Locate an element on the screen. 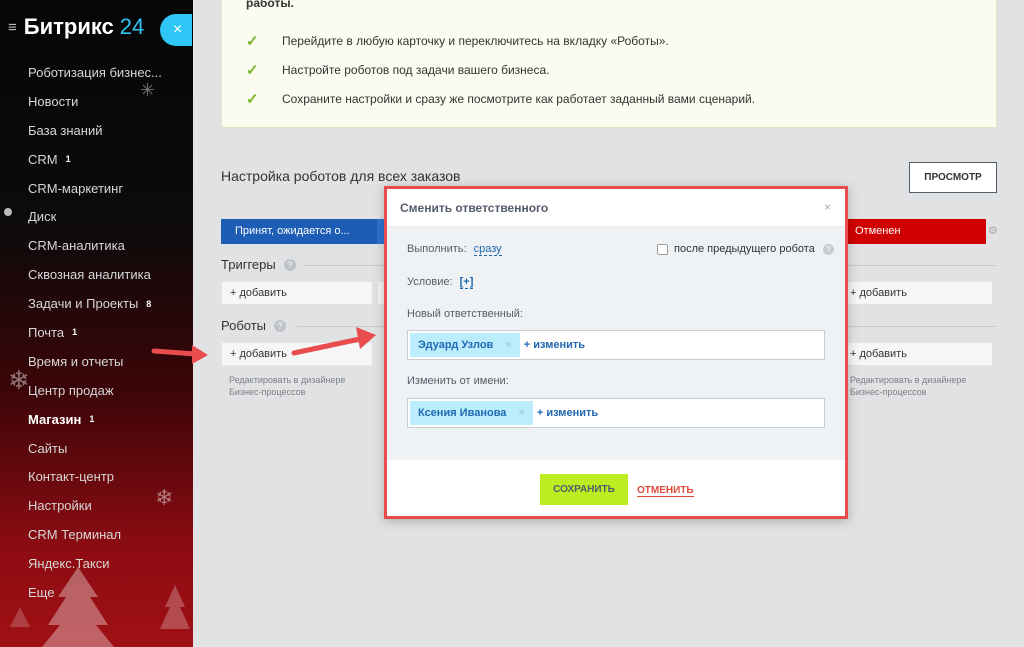 The width and height of the screenshot is (1024, 647). snowflake-icon: ✳ is located at coordinates (148, 90).